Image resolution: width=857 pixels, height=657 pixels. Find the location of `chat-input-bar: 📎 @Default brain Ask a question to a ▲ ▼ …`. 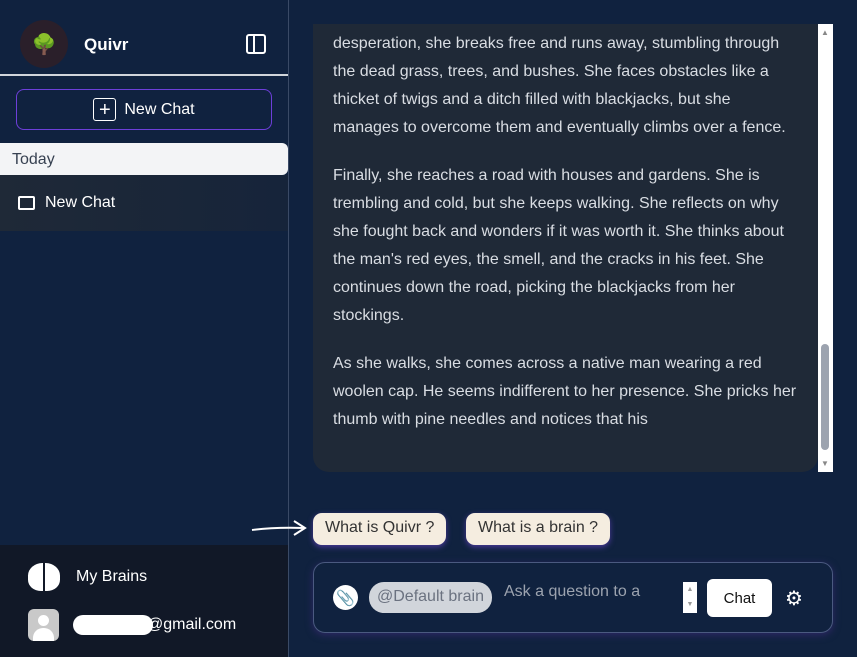

chat-input-bar: 📎 @Default brain Ask a question to a ▲ ▼ … is located at coordinates (573, 597).